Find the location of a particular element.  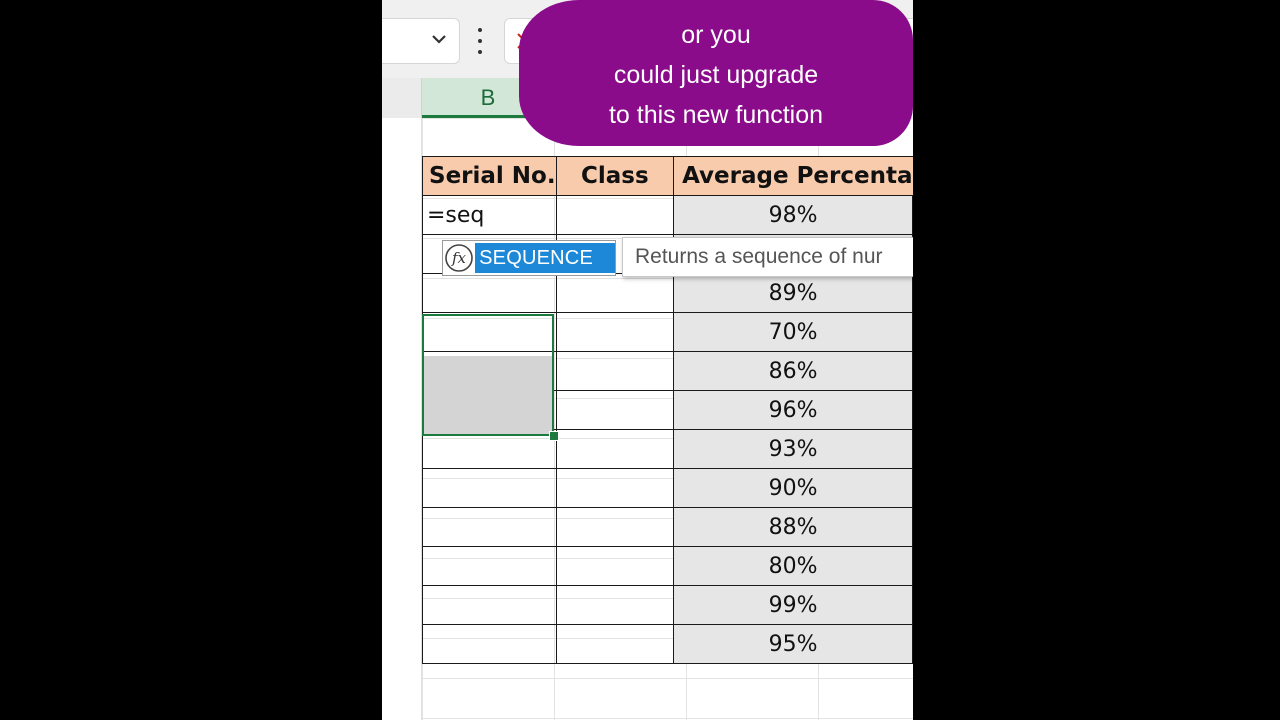

table-row: =seq 98% is located at coordinates (667, 215).